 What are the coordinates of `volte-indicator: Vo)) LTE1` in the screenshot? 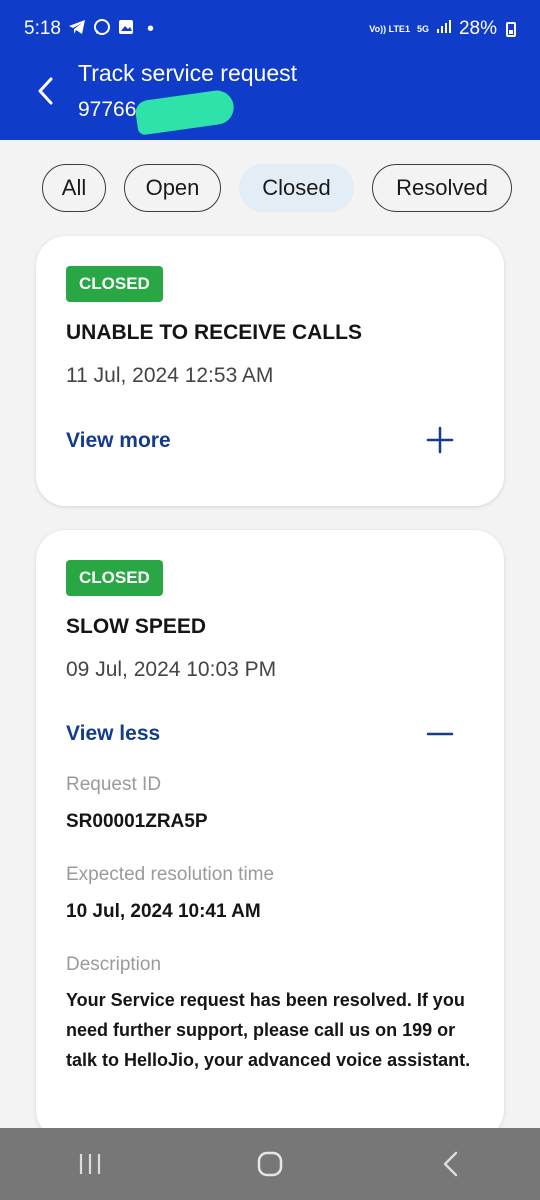 It's located at (389, 28).